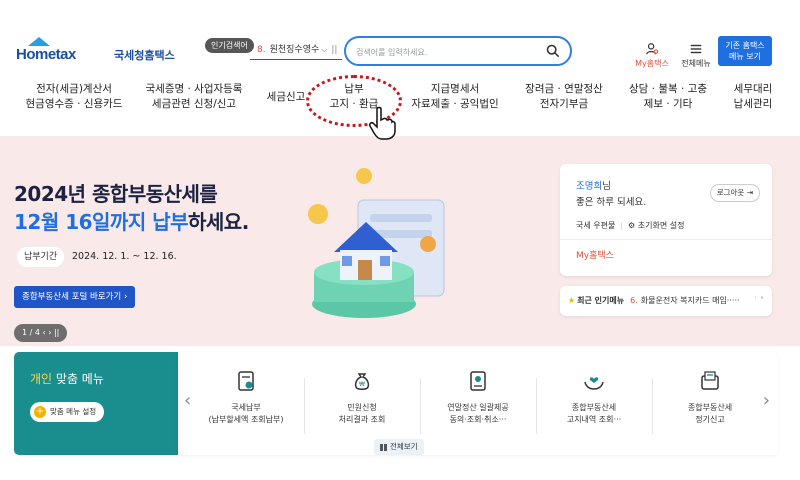 The width and height of the screenshot is (800, 480). What do you see at coordinates (606, 186) in the screenshot?
I see `user-name-suffix: 님` at bounding box center [606, 186].